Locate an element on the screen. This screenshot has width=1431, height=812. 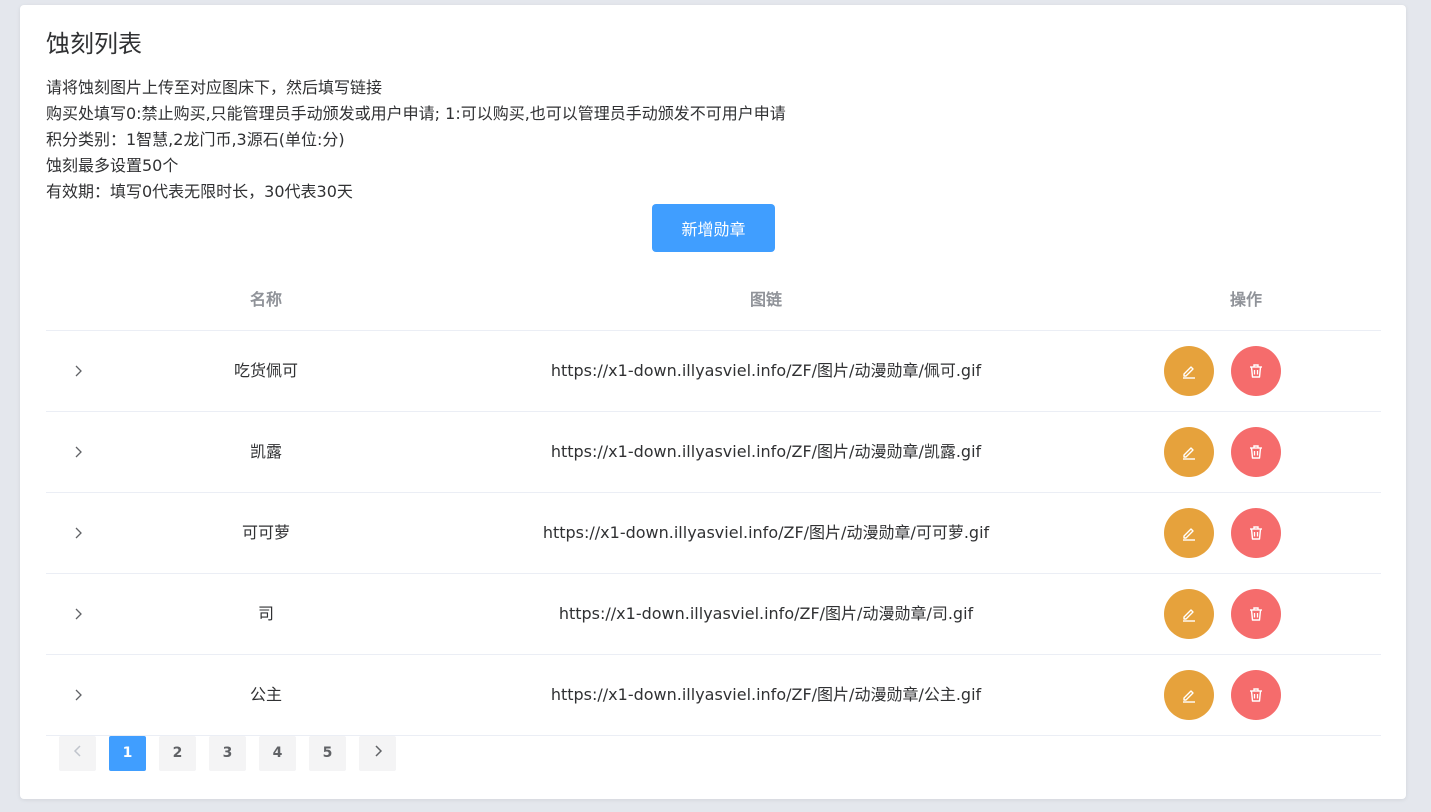
column-header-name: 名称 is located at coordinates (265, 299).